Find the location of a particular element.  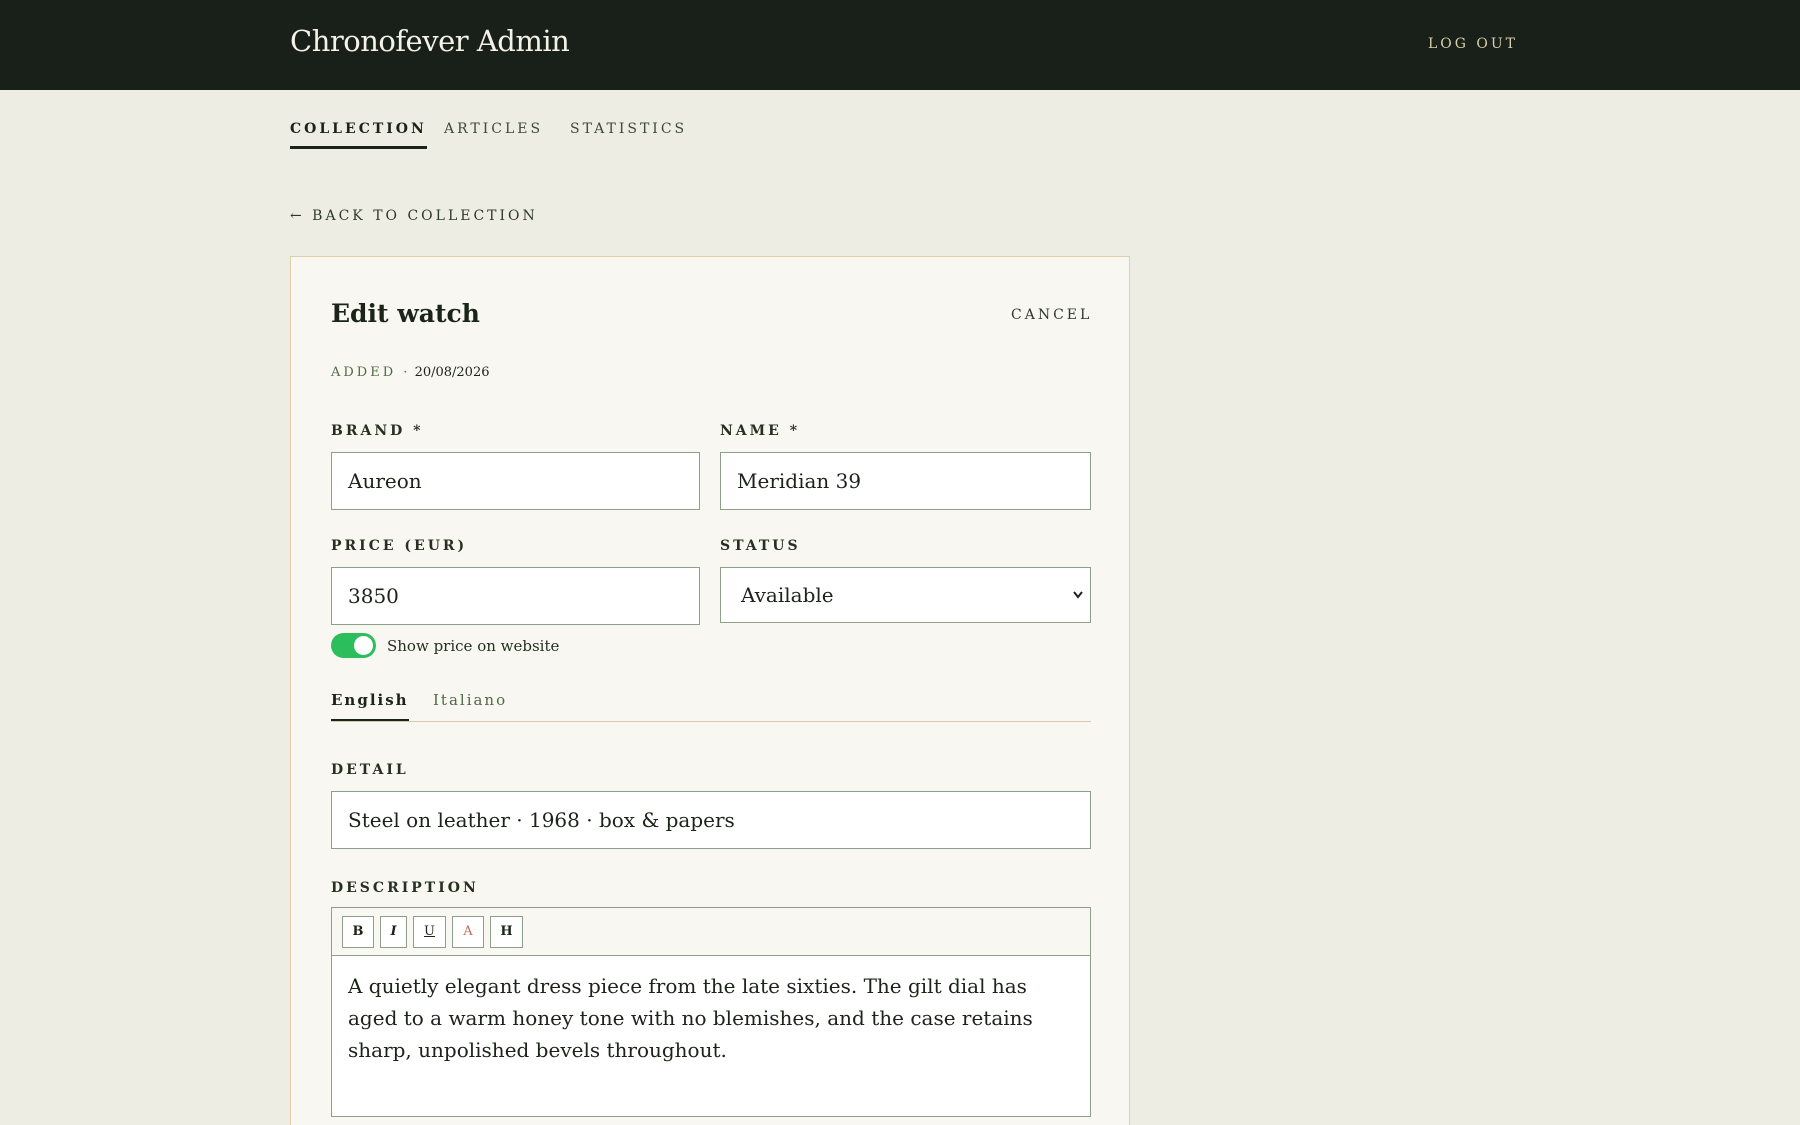

language-tabs-divider is located at coordinates (711, 721).